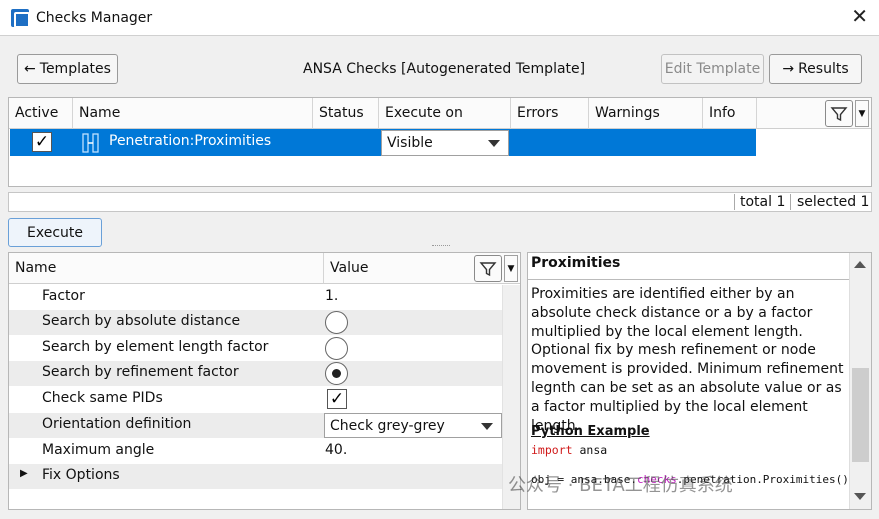  Describe the element at coordinates (689, 279) in the screenshot. I see `info-divider` at that location.